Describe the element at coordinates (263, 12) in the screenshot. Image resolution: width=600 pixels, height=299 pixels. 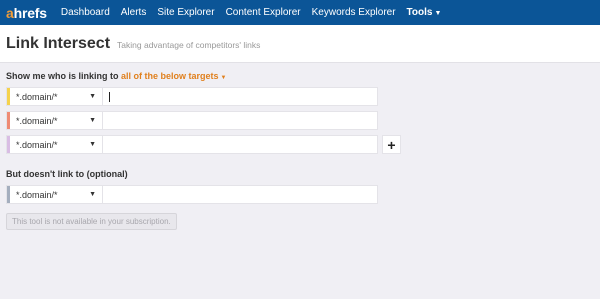
I see `nav-item-content-explorer: Content Explorer` at that location.